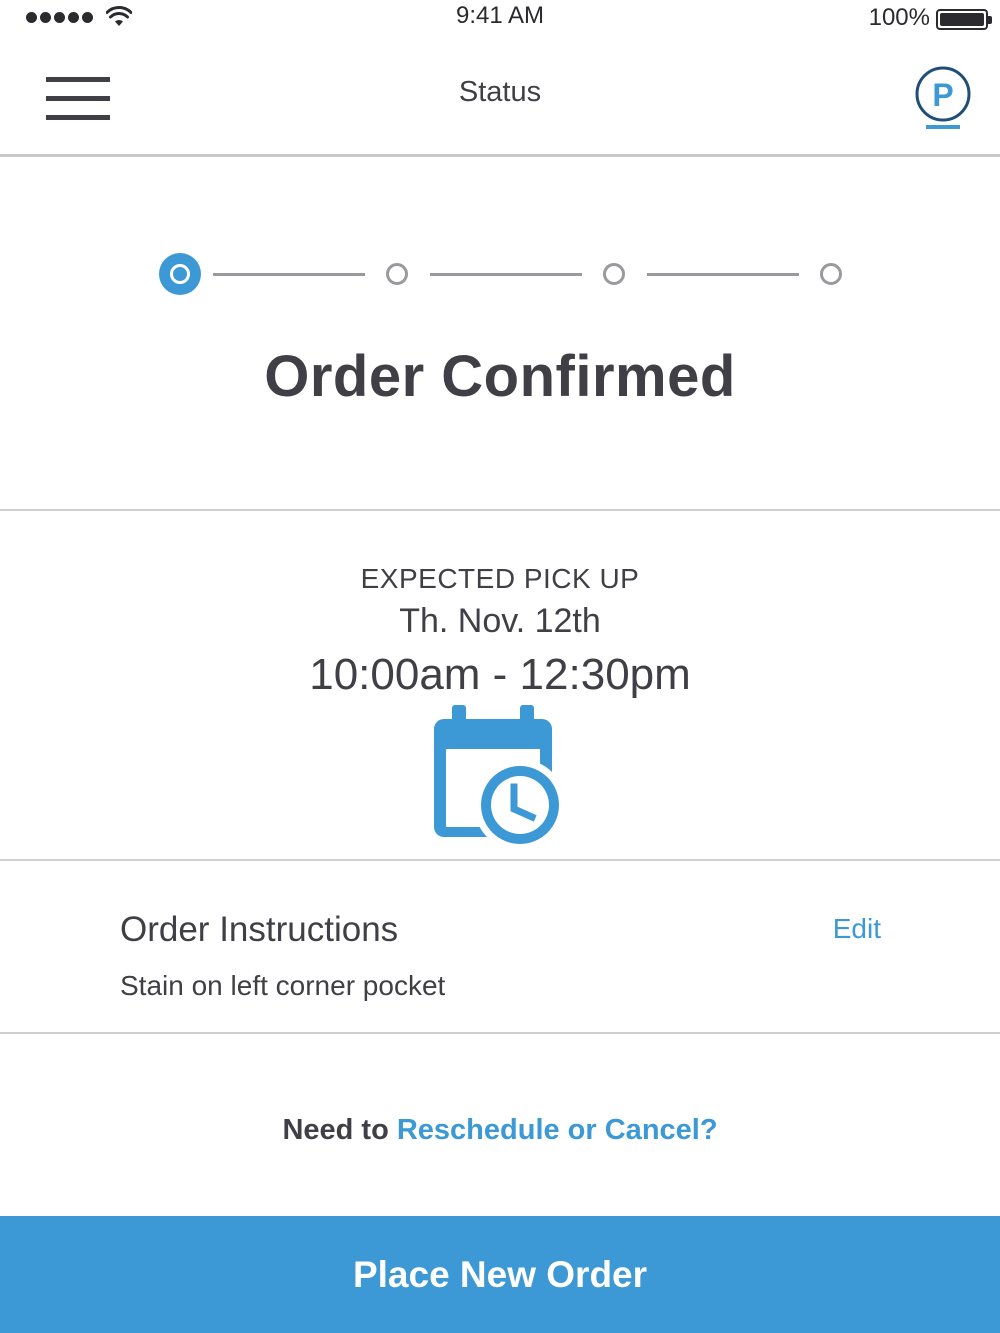 The height and width of the screenshot is (1333, 1000). What do you see at coordinates (500, 376) in the screenshot?
I see `order-status-headline: Order Confirmed` at bounding box center [500, 376].